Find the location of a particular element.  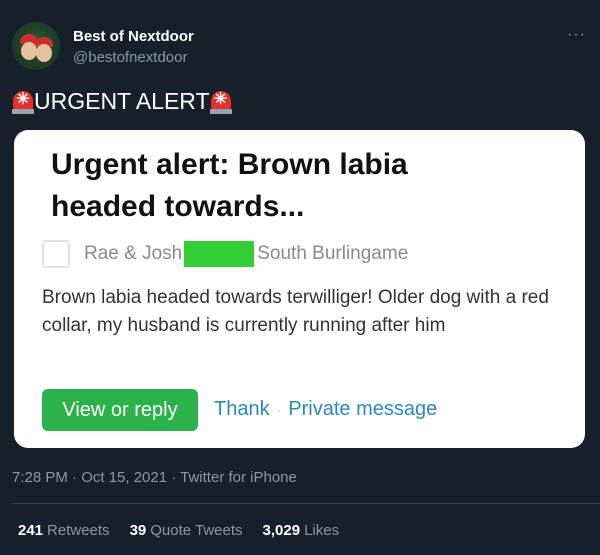

more-options-icon: ··· is located at coordinates (576, 35).